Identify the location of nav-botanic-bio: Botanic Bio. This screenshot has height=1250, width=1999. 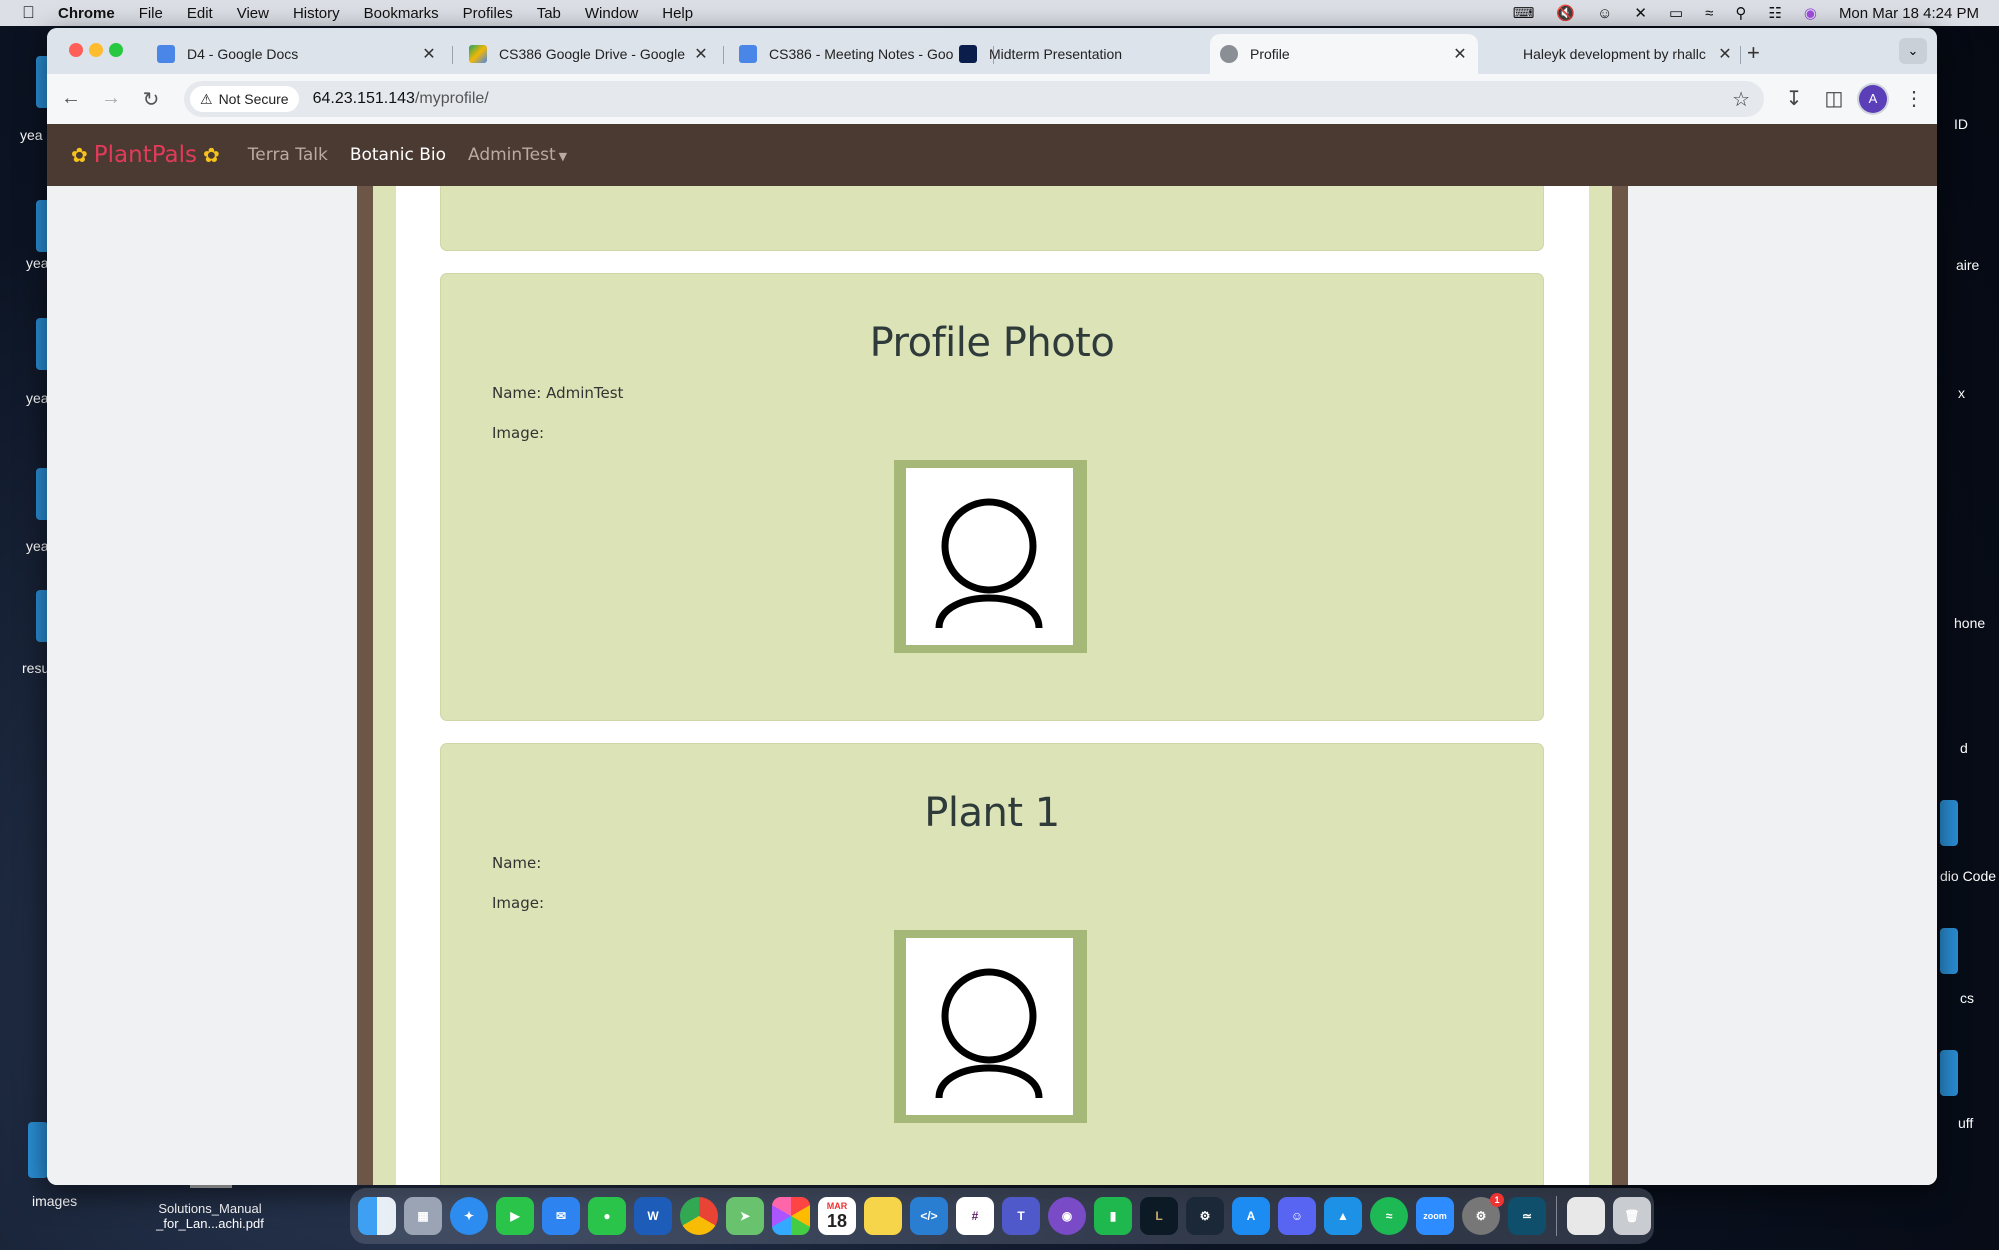
(398, 155).